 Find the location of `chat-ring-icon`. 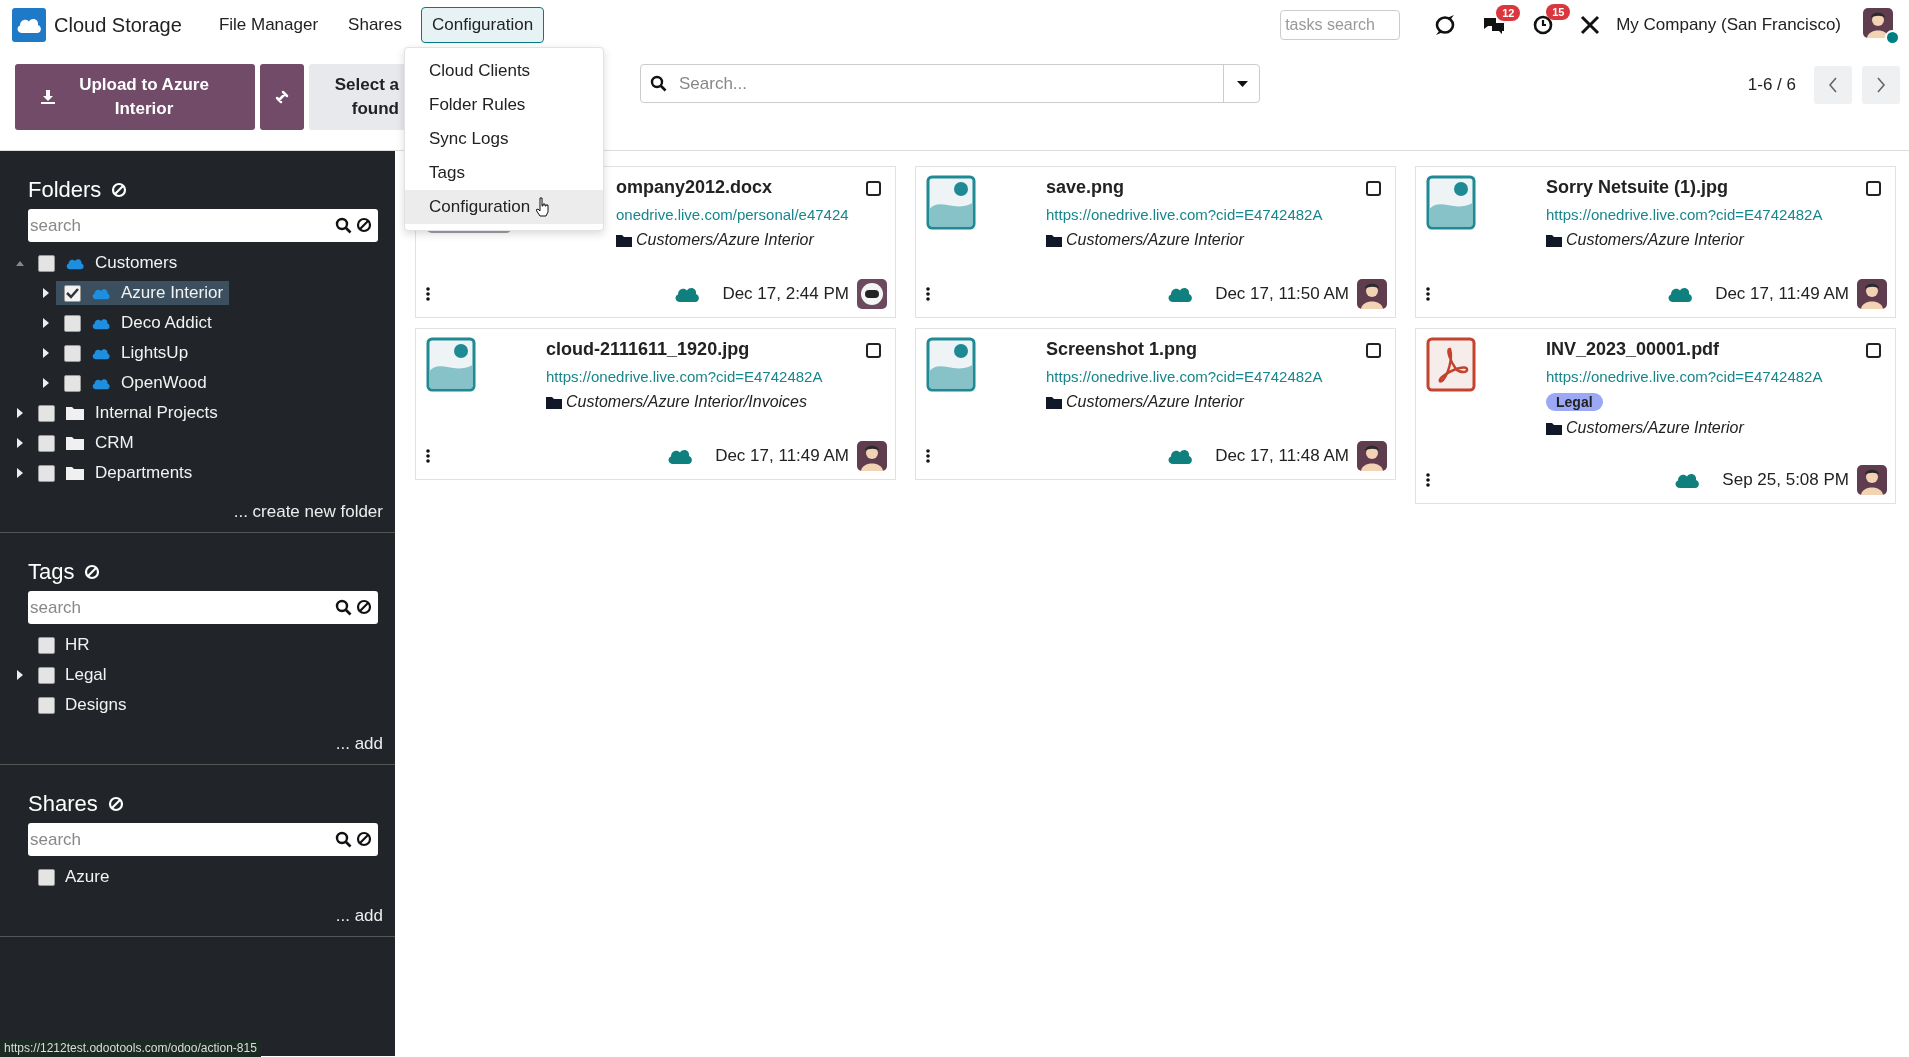

chat-ring-icon is located at coordinates (1445, 25).